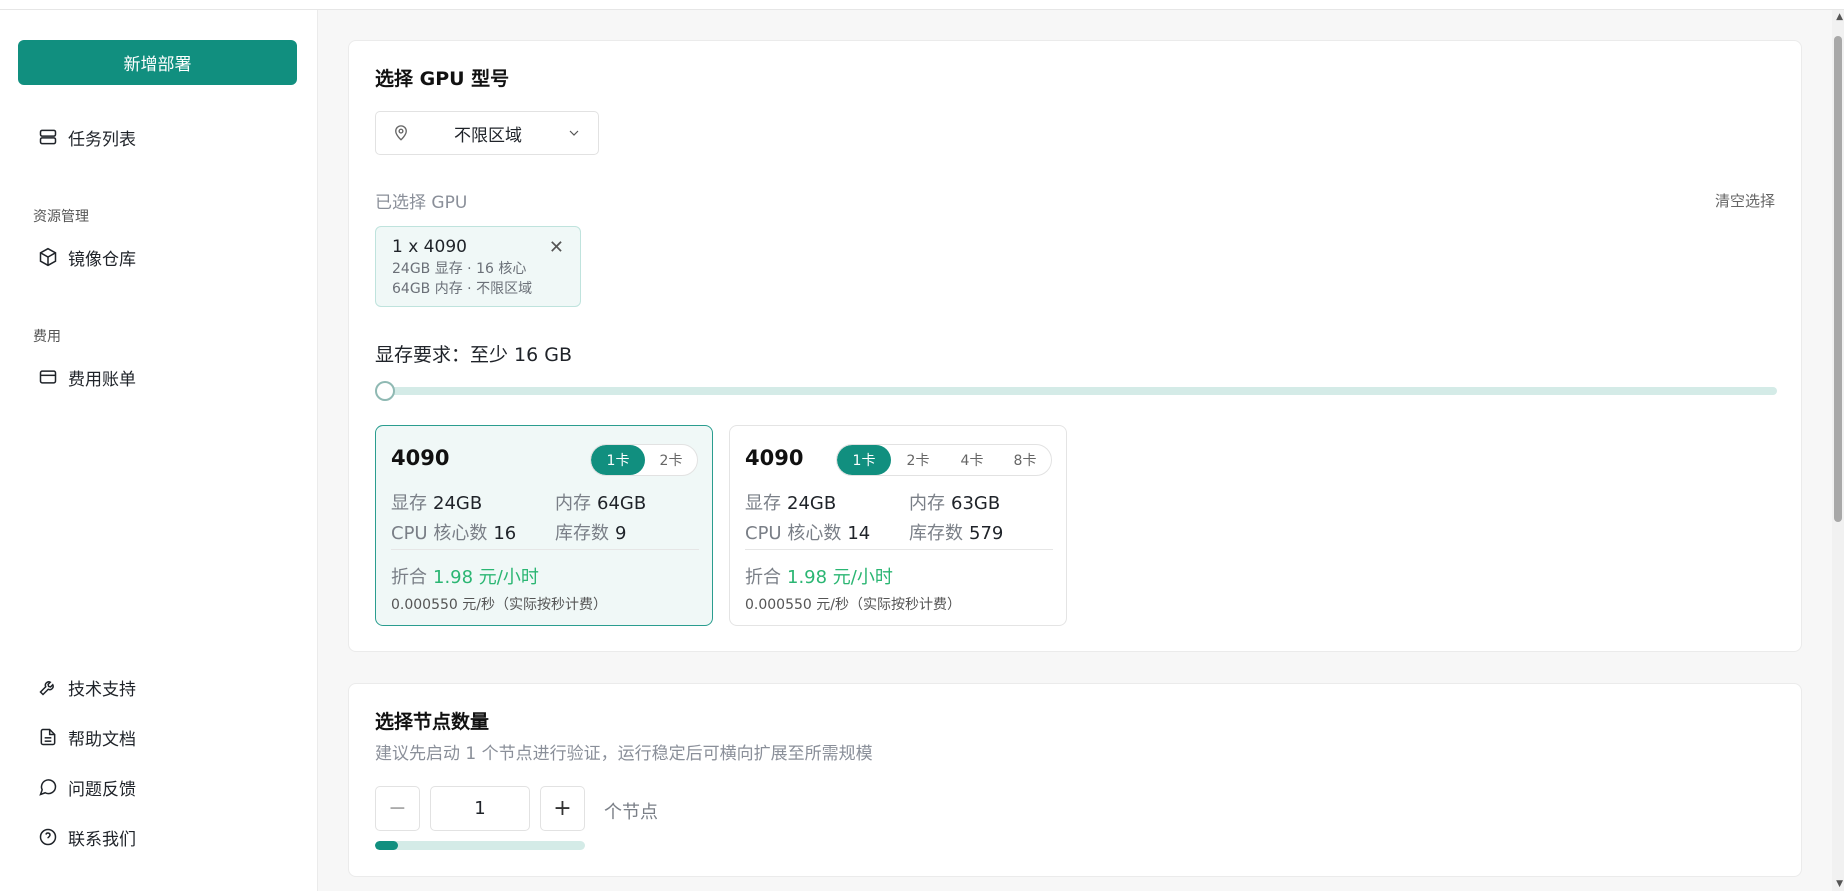  Describe the element at coordinates (102, 739) in the screenshot. I see `sidebar-item-label: 帮助文档` at that location.